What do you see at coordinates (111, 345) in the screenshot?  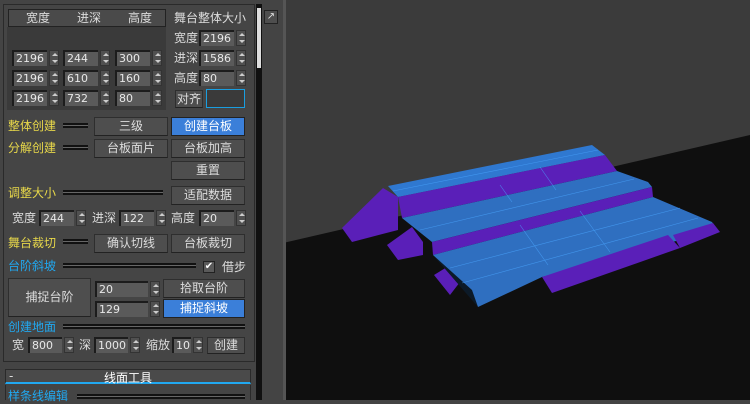 I see `ground-depth-input: 1000` at bounding box center [111, 345].